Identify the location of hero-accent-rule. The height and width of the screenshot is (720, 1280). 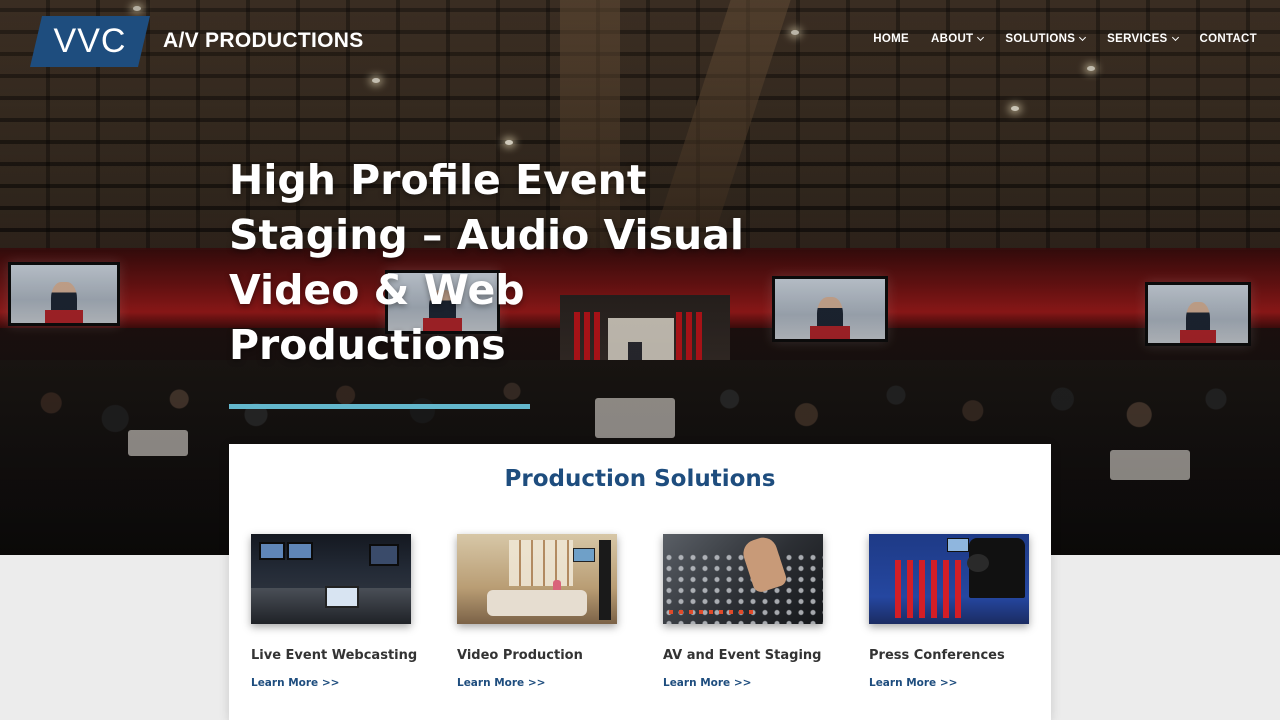
(379, 406).